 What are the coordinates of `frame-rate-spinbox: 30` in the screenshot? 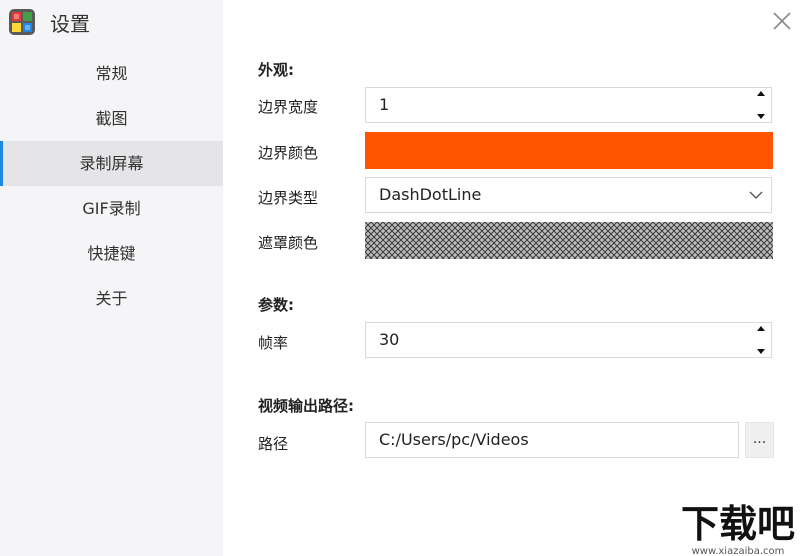 It's located at (568, 340).